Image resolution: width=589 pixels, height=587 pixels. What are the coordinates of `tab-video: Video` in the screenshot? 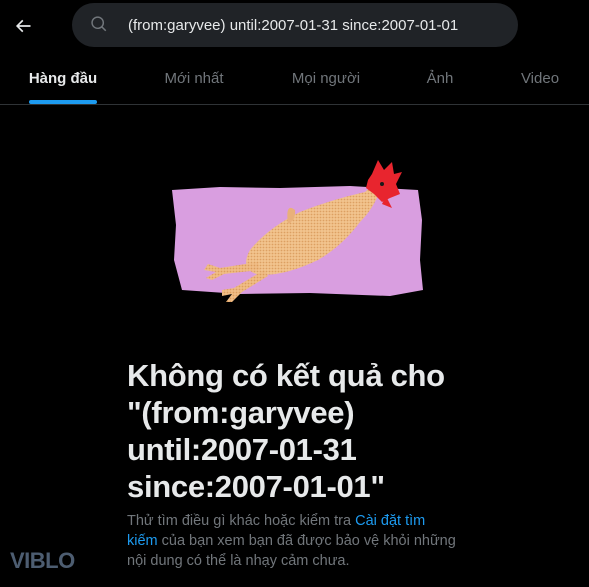 It's located at (540, 78).